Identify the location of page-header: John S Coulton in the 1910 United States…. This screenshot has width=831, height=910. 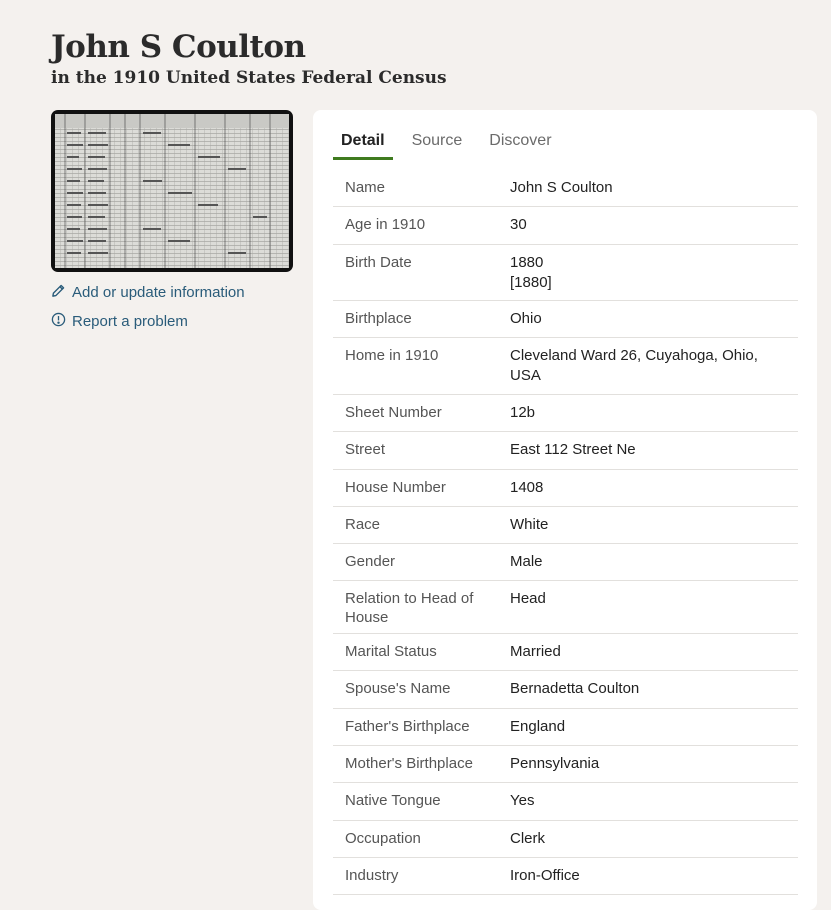
(249, 59).